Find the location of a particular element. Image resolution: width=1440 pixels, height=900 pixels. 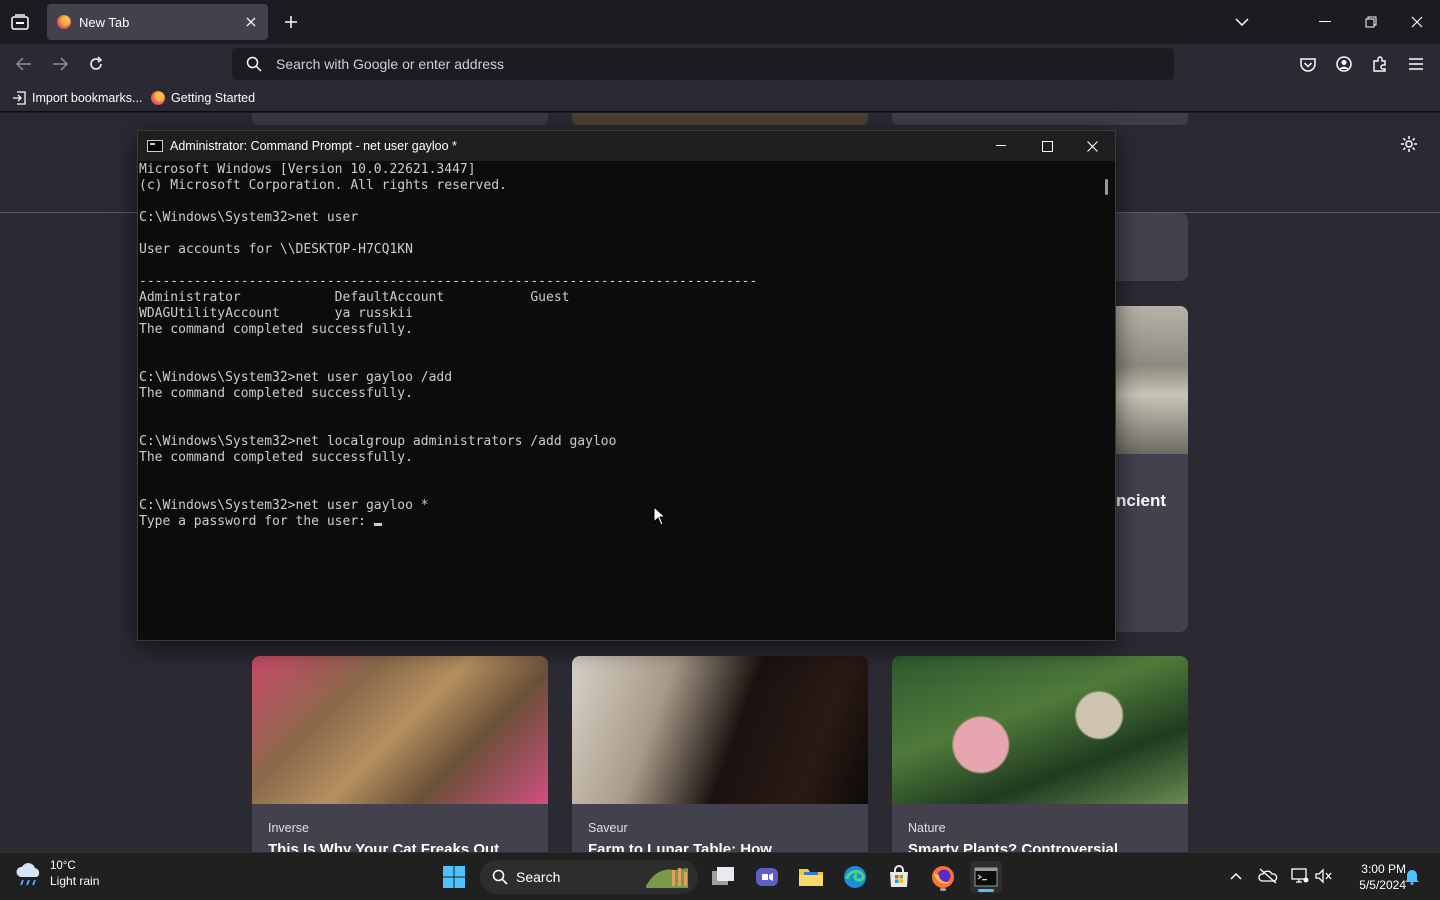

list-all-tabs-button is located at coordinates (1242, 22).